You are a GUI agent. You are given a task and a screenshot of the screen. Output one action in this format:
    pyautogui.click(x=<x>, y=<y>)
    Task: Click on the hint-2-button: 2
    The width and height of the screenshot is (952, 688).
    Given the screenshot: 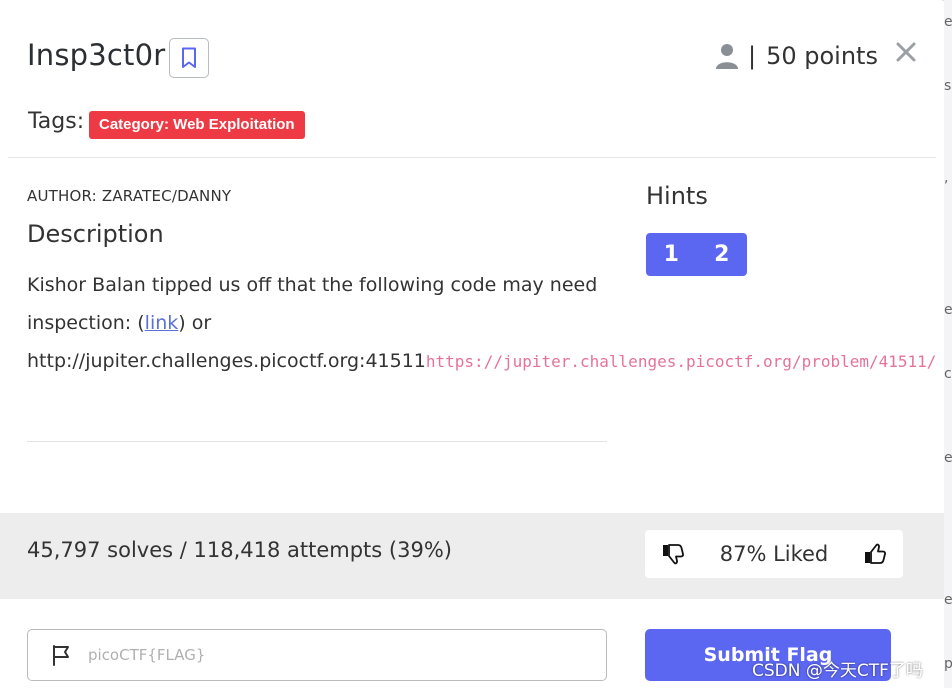 What is the action you would take?
    pyautogui.click(x=722, y=254)
    